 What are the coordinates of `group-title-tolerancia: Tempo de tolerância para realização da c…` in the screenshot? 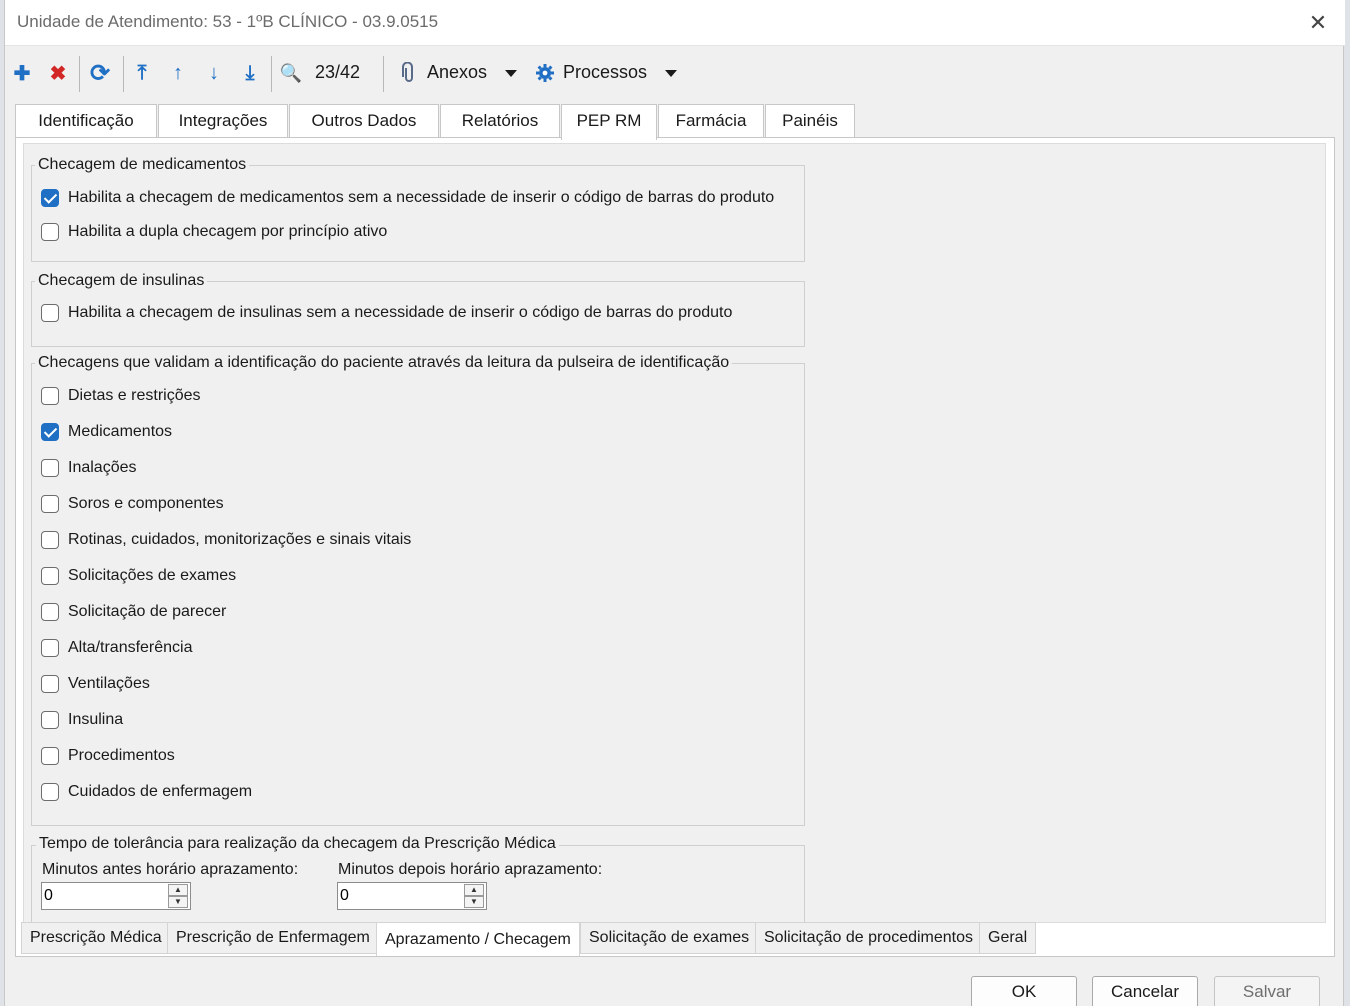 It's located at (297, 844).